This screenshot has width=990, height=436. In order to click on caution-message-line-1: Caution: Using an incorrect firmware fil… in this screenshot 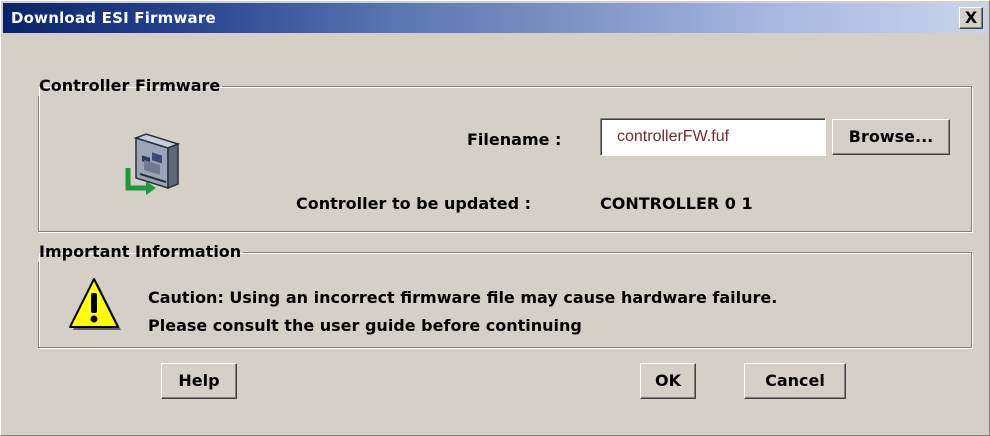, I will do `click(463, 297)`.